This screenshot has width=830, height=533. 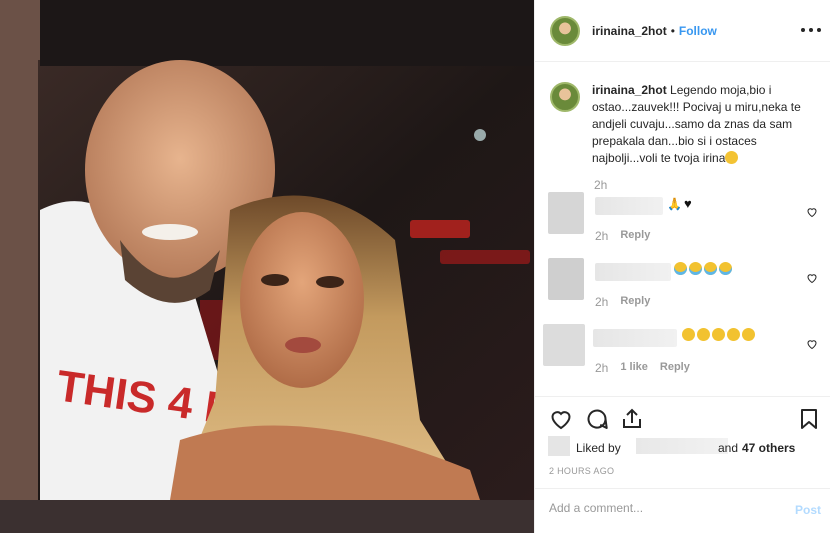 What do you see at coordinates (629, 31) in the screenshot?
I see `author-username: irinaina_2hot` at bounding box center [629, 31].